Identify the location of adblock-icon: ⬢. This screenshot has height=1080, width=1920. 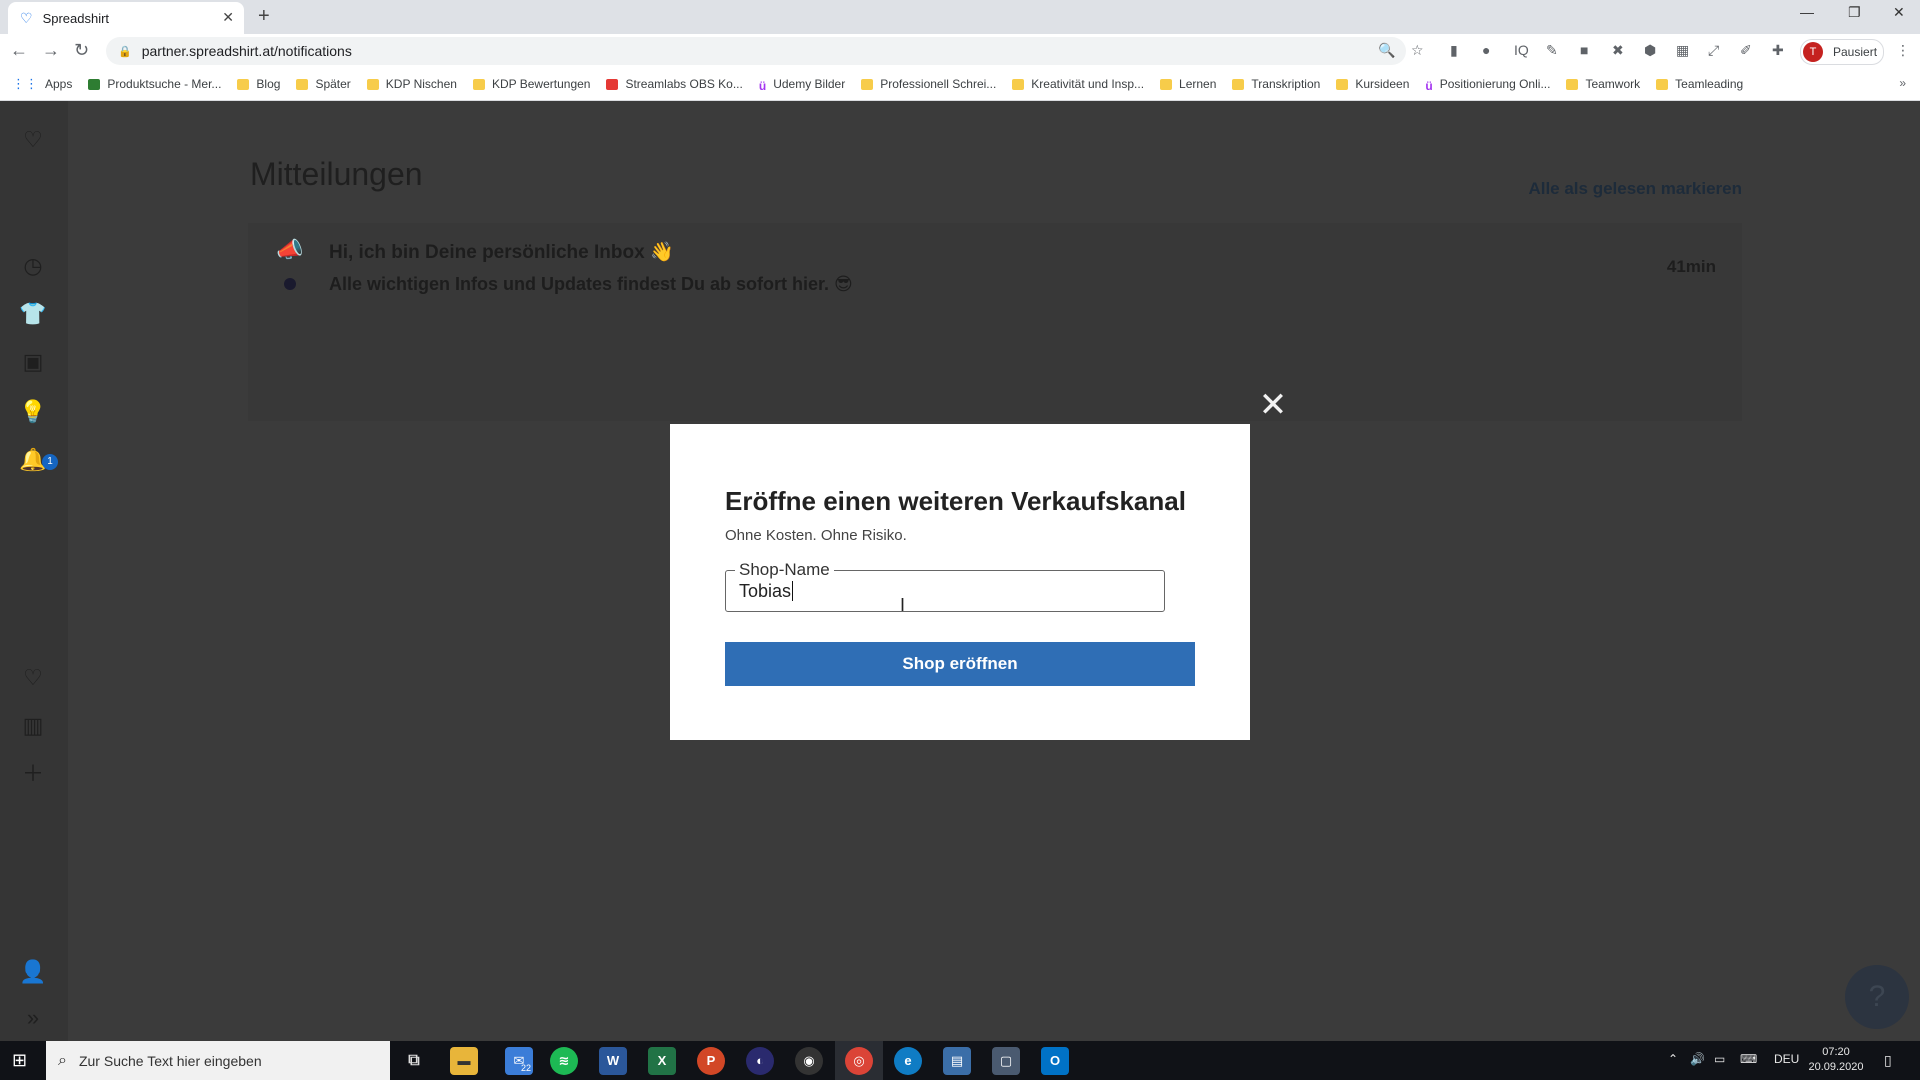
(1650, 50).